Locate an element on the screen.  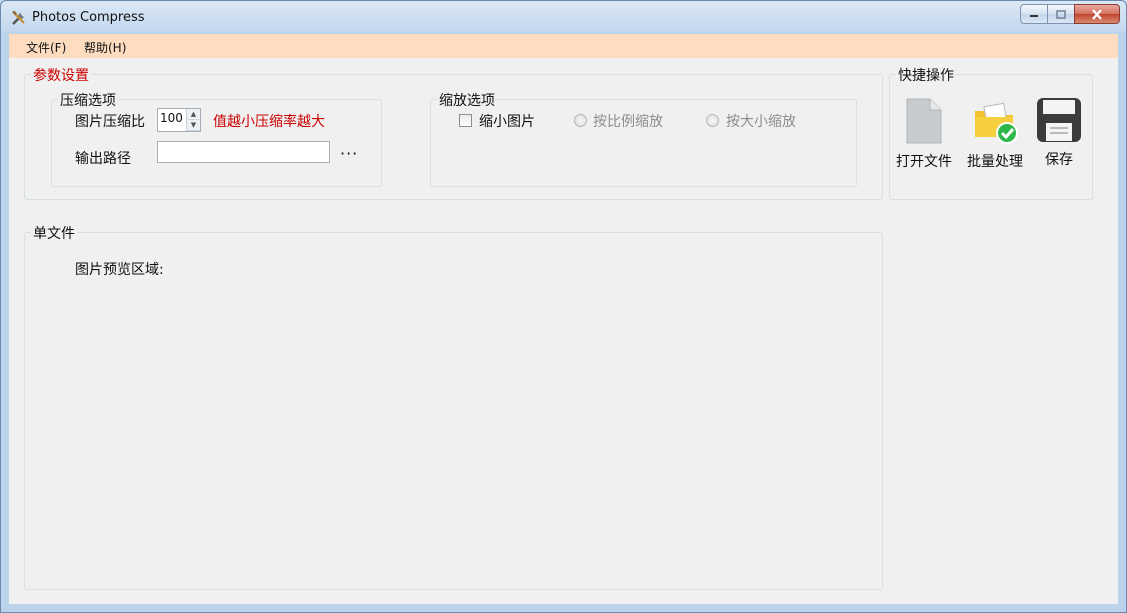
output-label: 输出路径 is located at coordinates (103, 159).